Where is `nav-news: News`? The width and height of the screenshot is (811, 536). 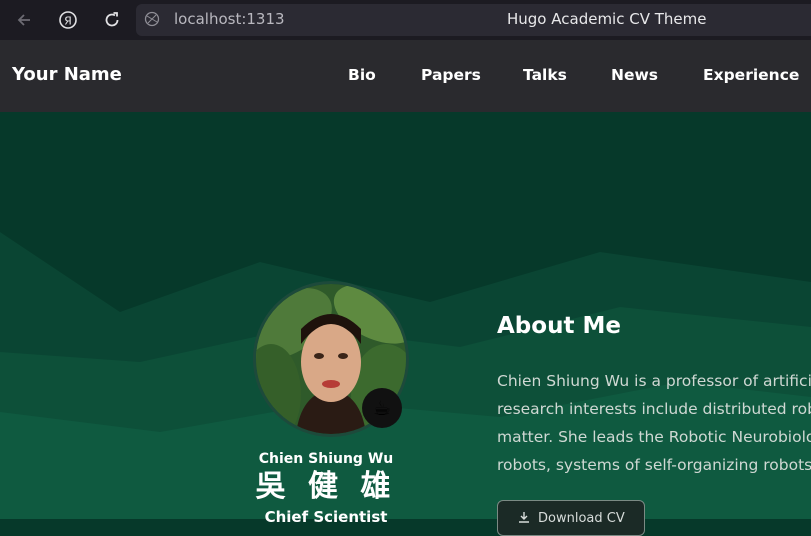 nav-news: News is located at coordinates (634, 75).